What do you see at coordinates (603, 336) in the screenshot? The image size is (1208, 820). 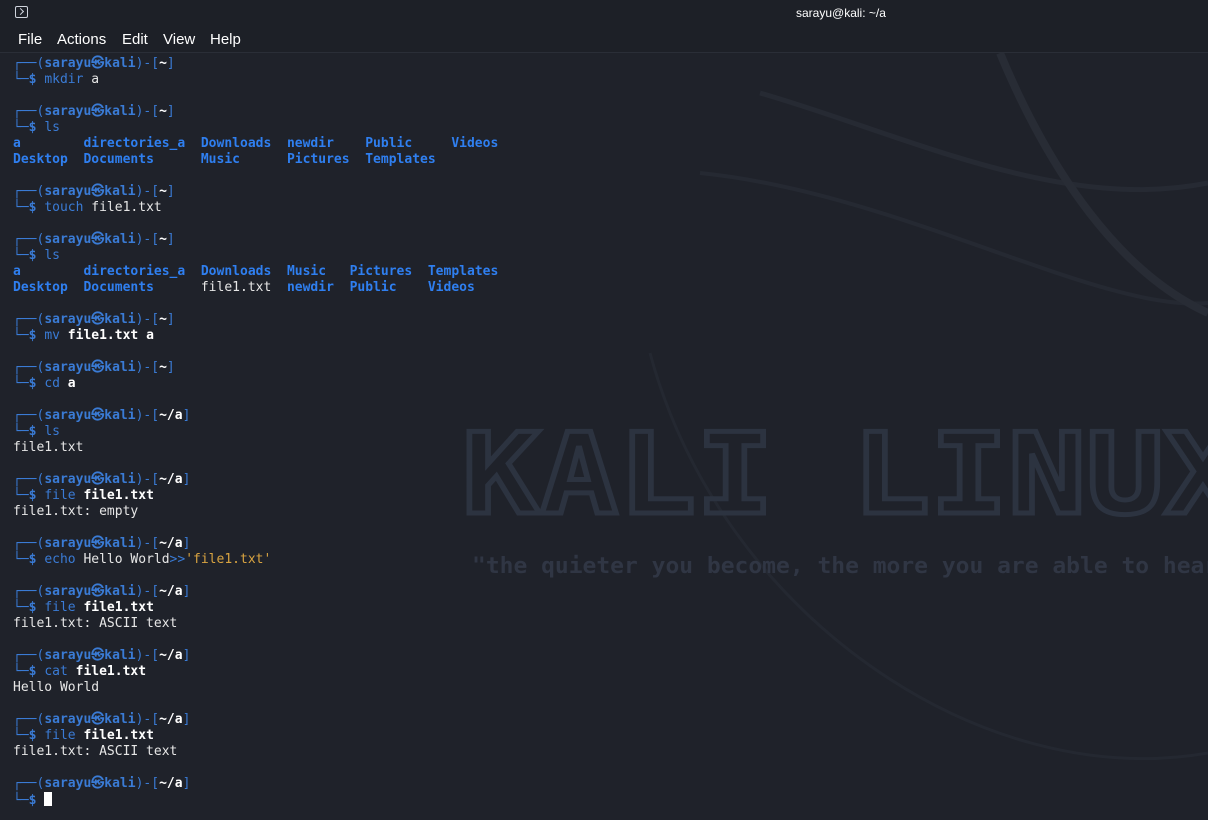 I see `command-line: └─$ mv file1.txt a` at bounding box center [603, 336].